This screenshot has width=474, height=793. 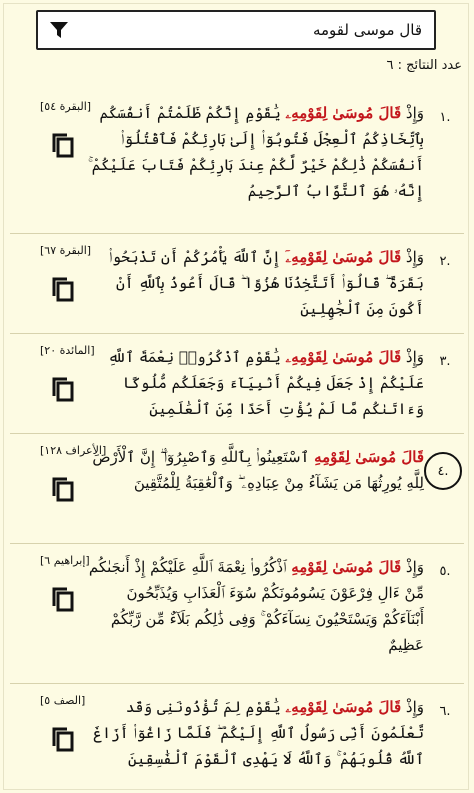 What do you see at coordinates (443, 471) in the screenshot?
I see `verse-number-circled: ٤.` at bounding box center [443, 471].